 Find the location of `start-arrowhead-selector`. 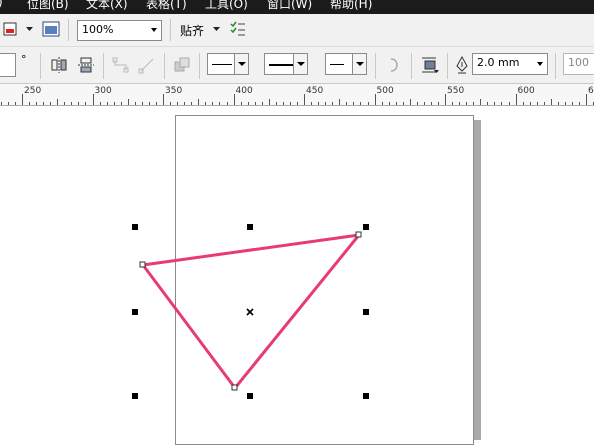

start-arrowhead-selector is located at coordinates (228, 64).